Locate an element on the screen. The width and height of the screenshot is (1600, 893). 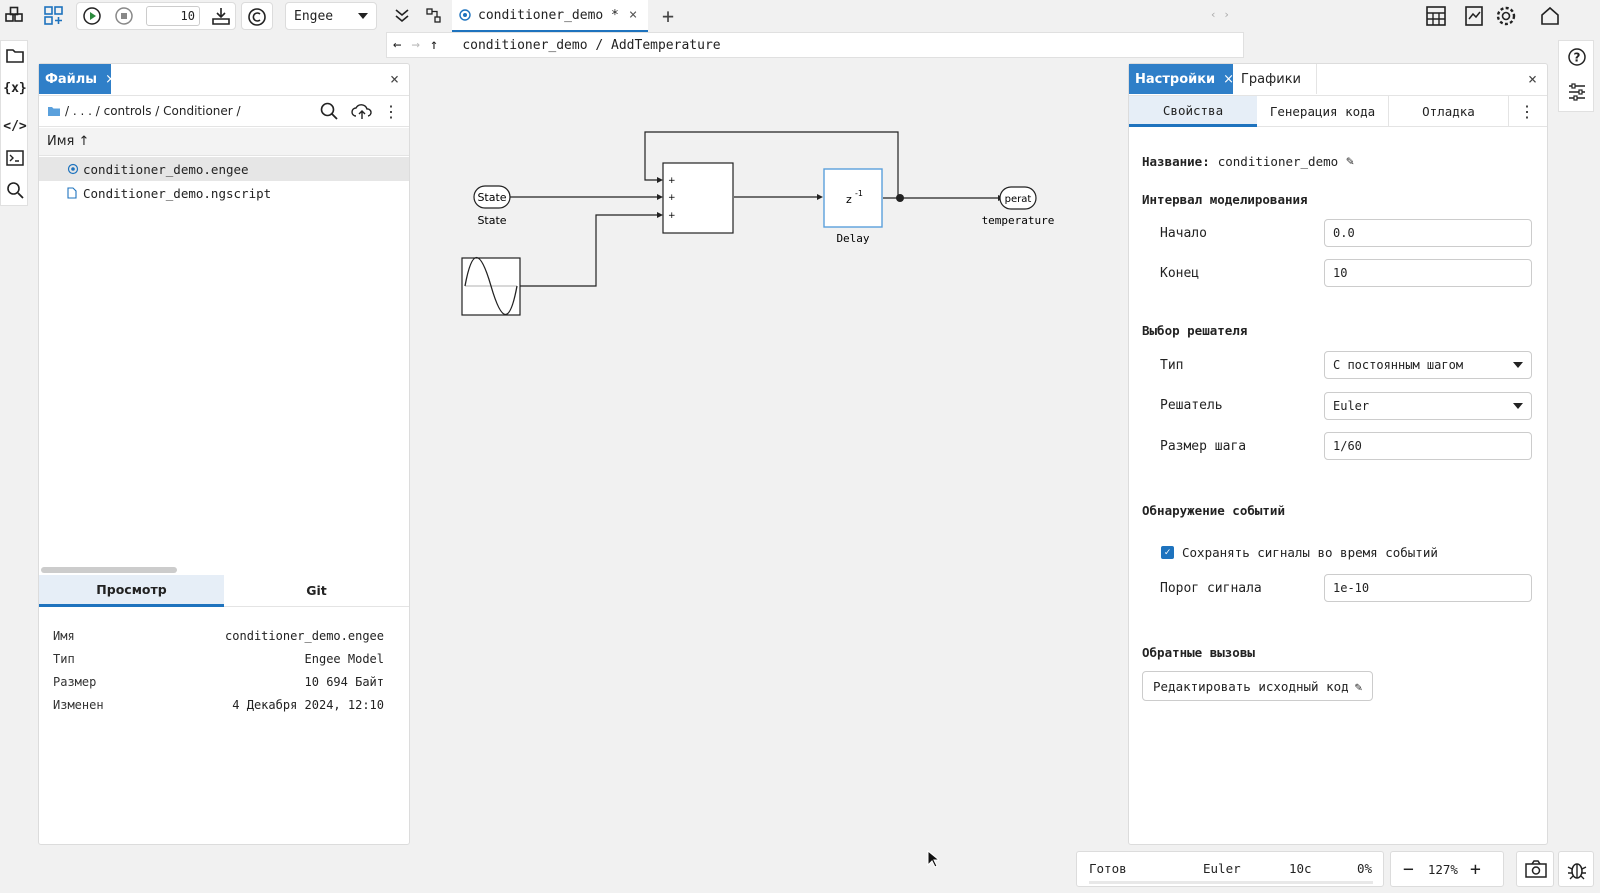
state-inport-caption: State is located at coordinates (491, 220).